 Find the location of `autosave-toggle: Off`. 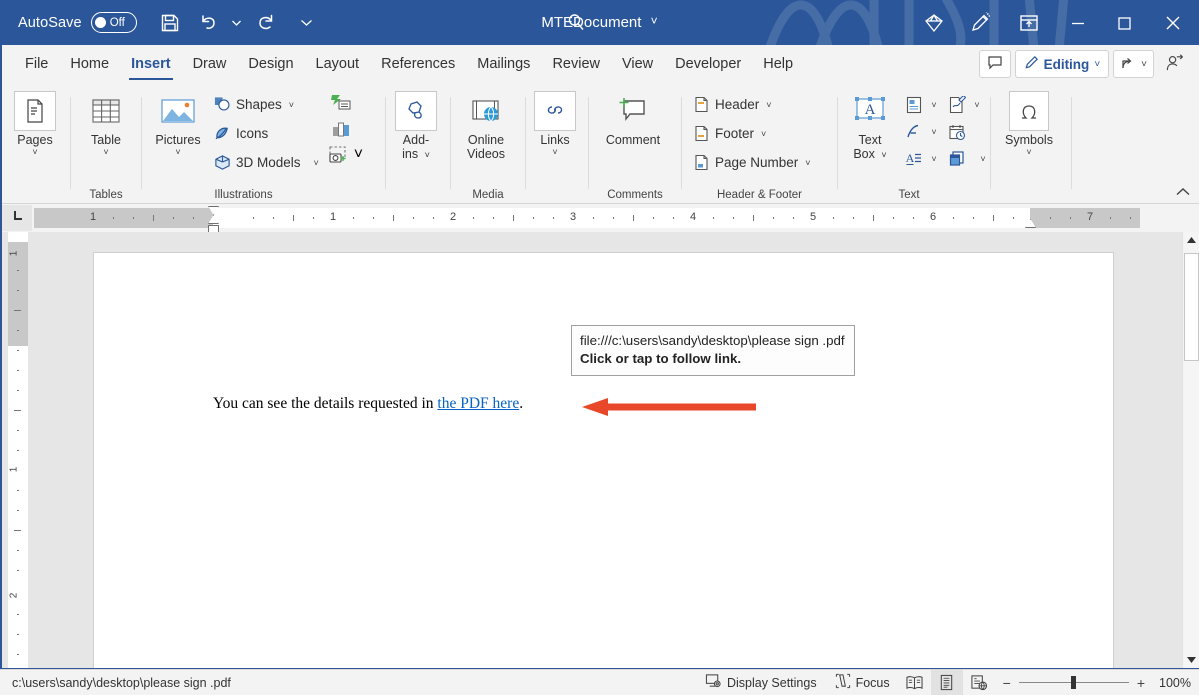

autosave-toggle: Off is located at coordinates (113, 22).